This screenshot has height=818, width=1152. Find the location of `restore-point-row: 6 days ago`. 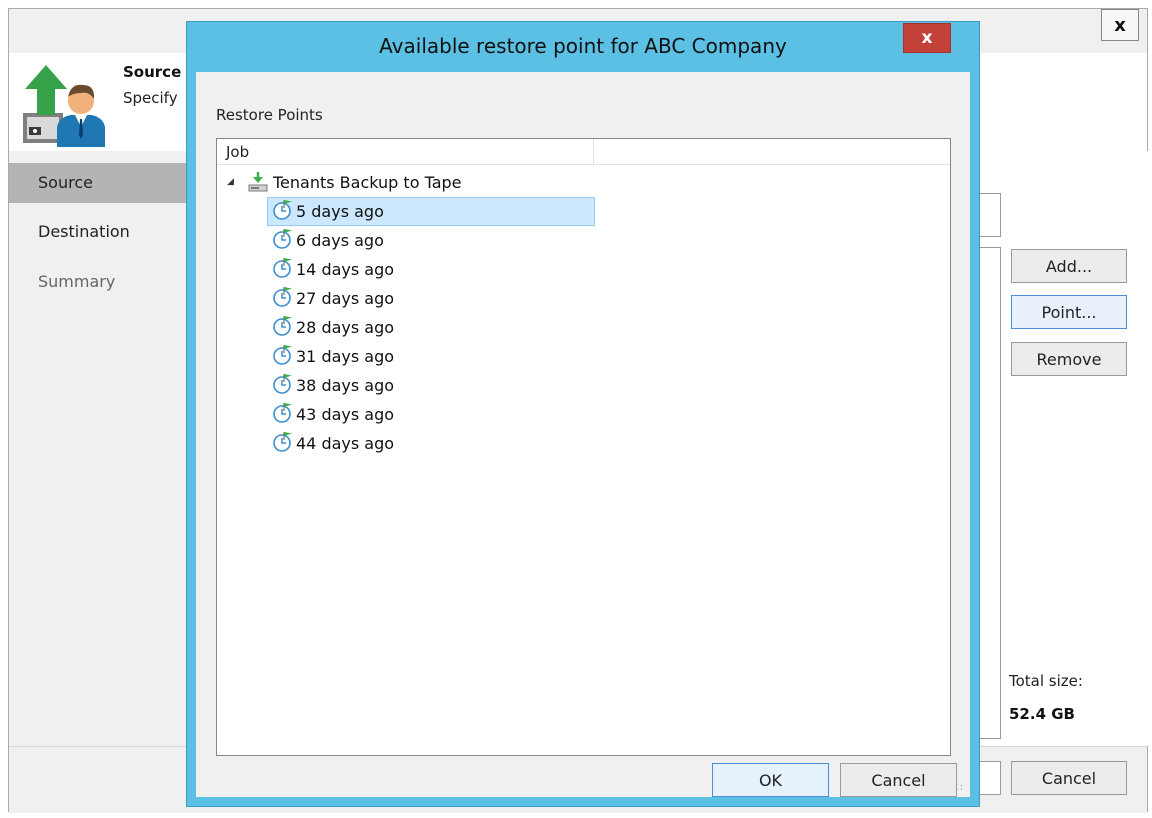

restore-point-row: 6 days ago is located at coordinates (431, 240).